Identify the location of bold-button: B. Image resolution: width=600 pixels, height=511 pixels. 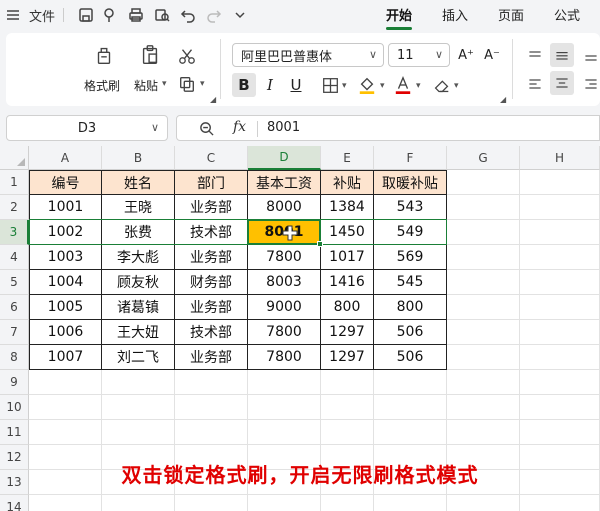
(244, 85).